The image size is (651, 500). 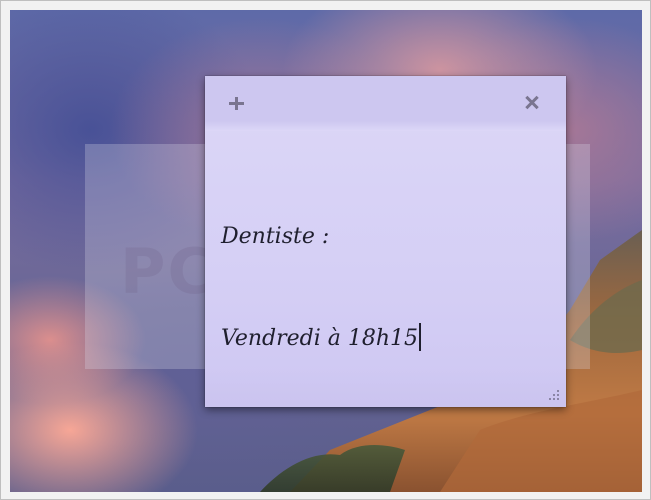 I want to click on note-line-2: Vendredi à 18h15, so click(x=386, y=339).